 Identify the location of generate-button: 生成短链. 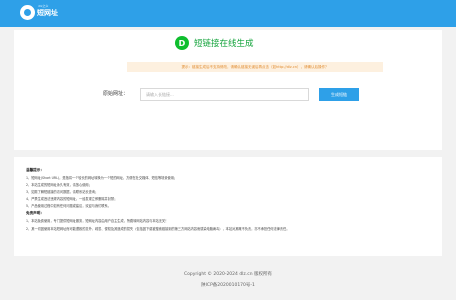
(339, 94).